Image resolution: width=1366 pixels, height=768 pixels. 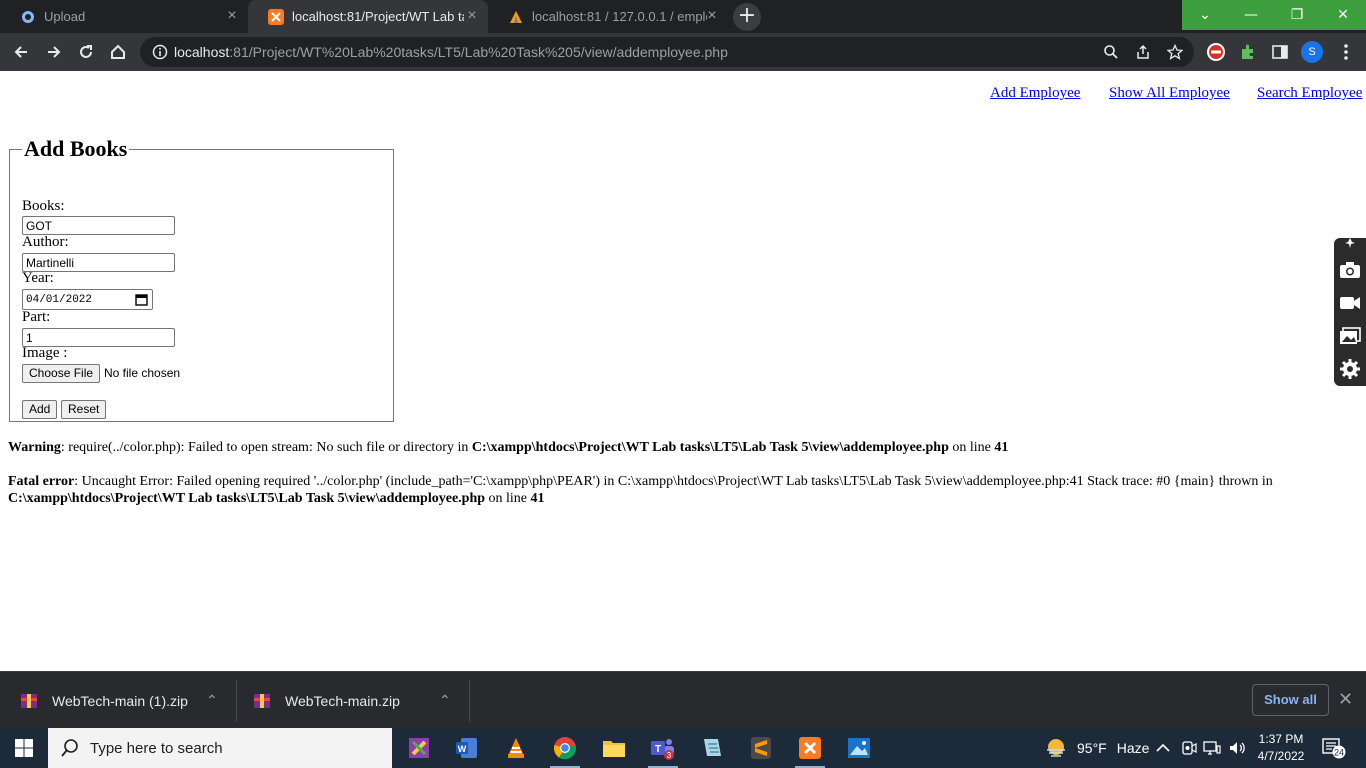 I want to click on notepad-icon, so click(x=712, y=747).